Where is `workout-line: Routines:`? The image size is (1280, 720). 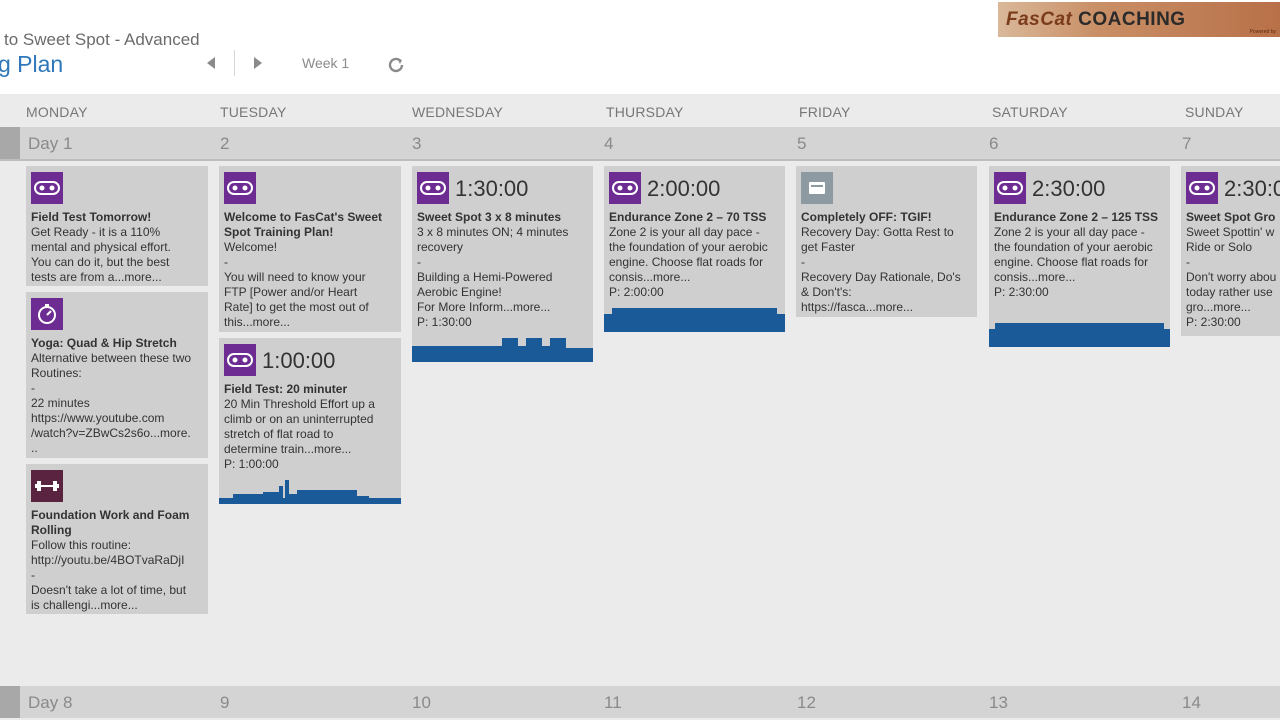
workout-line: Routines: is located at coordinates (56, 373).